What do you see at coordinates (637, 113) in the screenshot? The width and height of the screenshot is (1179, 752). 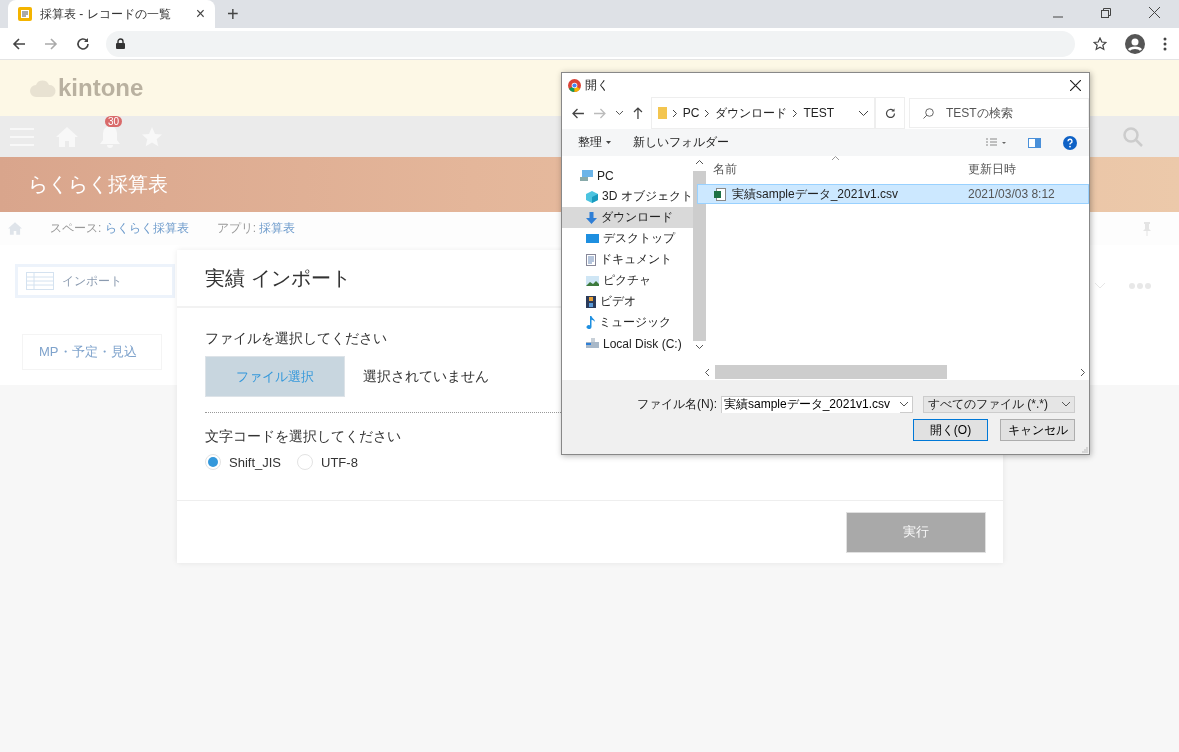 I see `up-arrow-icon` at bounding box center [637, 113].